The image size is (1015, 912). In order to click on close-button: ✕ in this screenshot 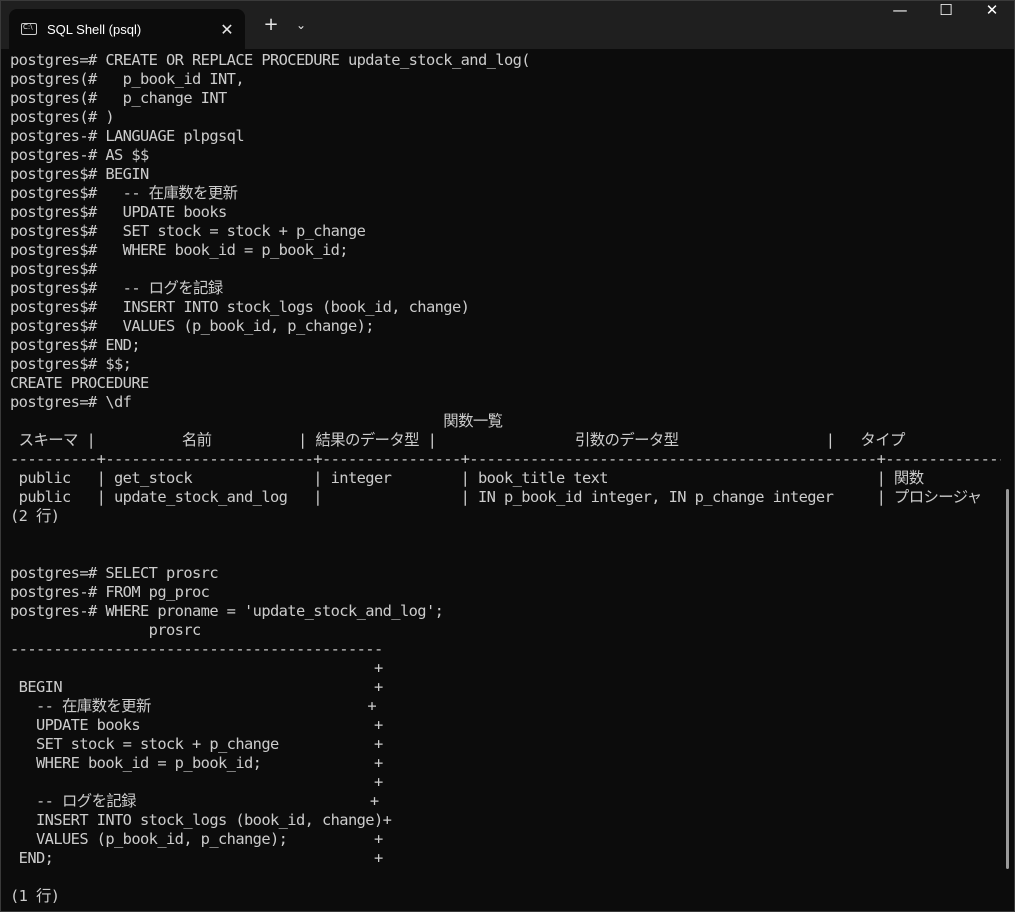, I will do `click(992, 21)`.